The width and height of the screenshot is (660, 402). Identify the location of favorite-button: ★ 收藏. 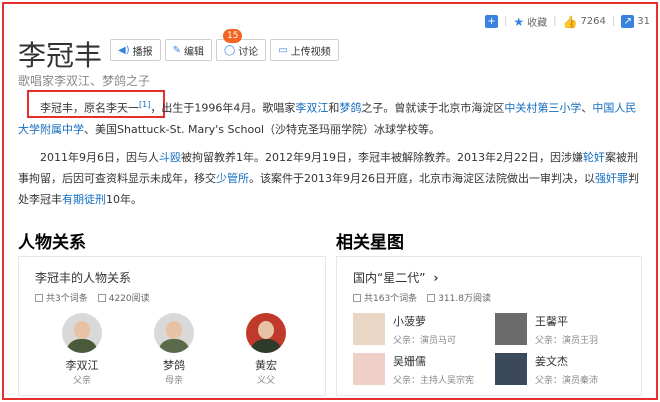
(530, 22).